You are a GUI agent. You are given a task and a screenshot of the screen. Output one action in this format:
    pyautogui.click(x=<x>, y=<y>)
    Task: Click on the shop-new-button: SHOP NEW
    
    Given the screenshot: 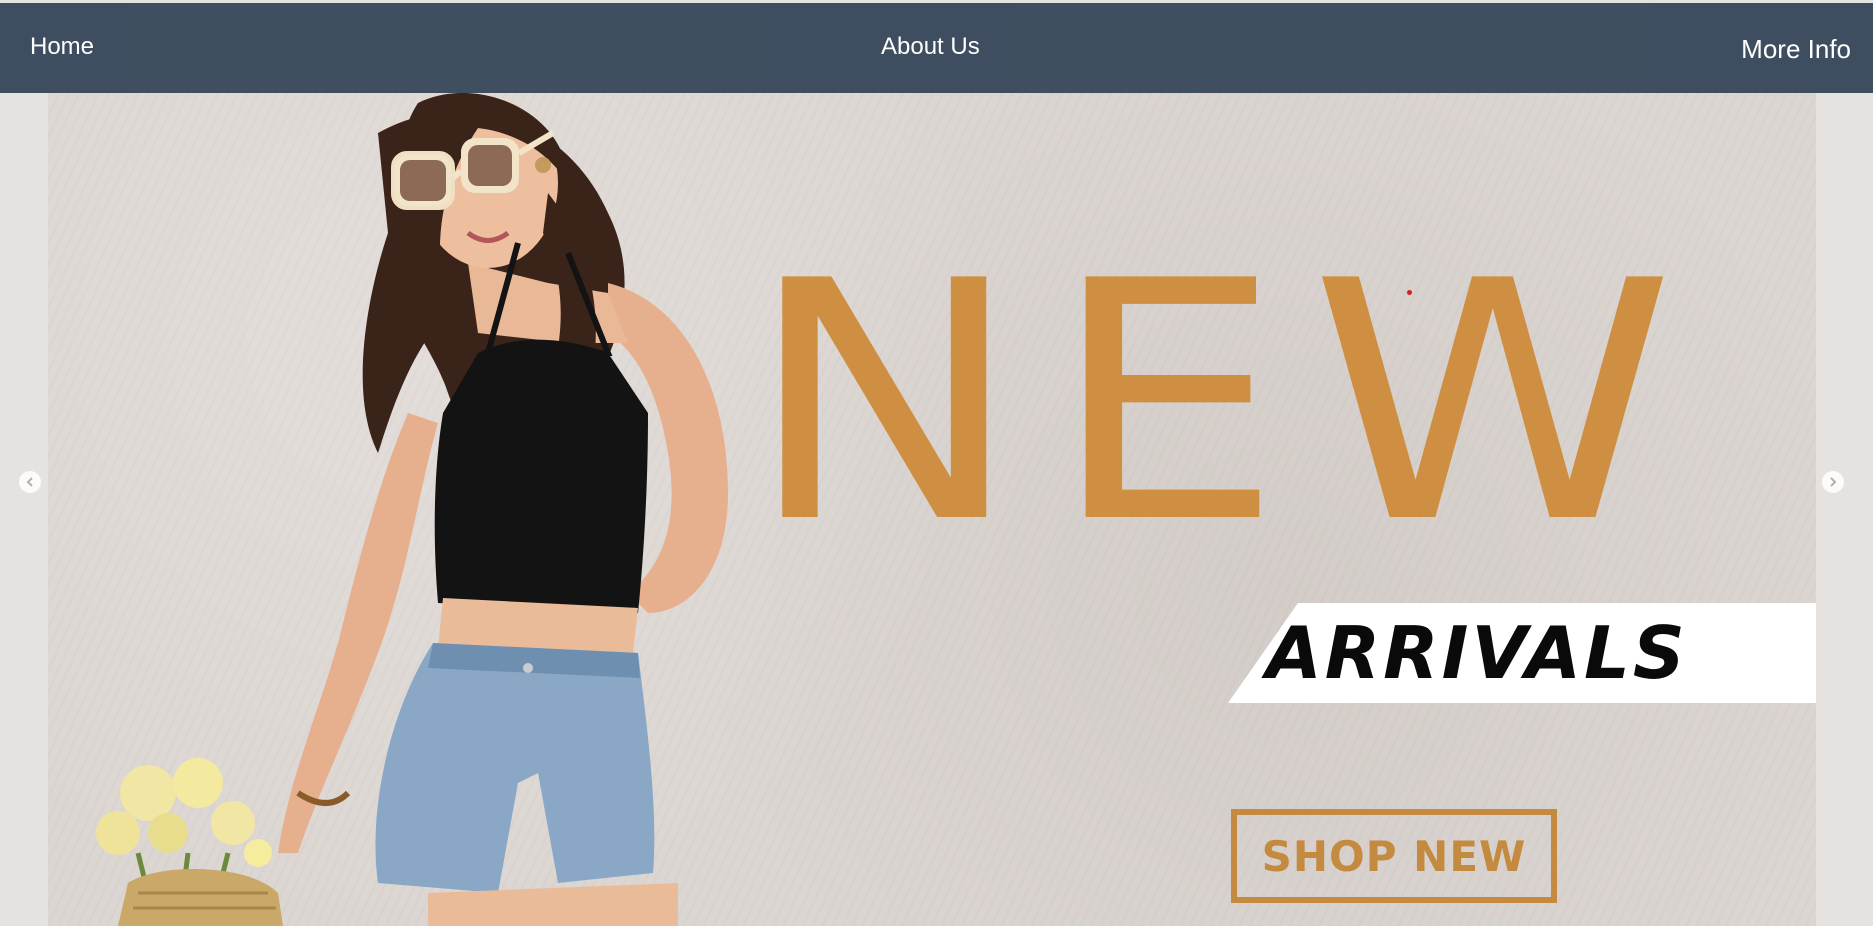 What is the action you would take?
    pyautogui.click(x=1394, y=856)
    